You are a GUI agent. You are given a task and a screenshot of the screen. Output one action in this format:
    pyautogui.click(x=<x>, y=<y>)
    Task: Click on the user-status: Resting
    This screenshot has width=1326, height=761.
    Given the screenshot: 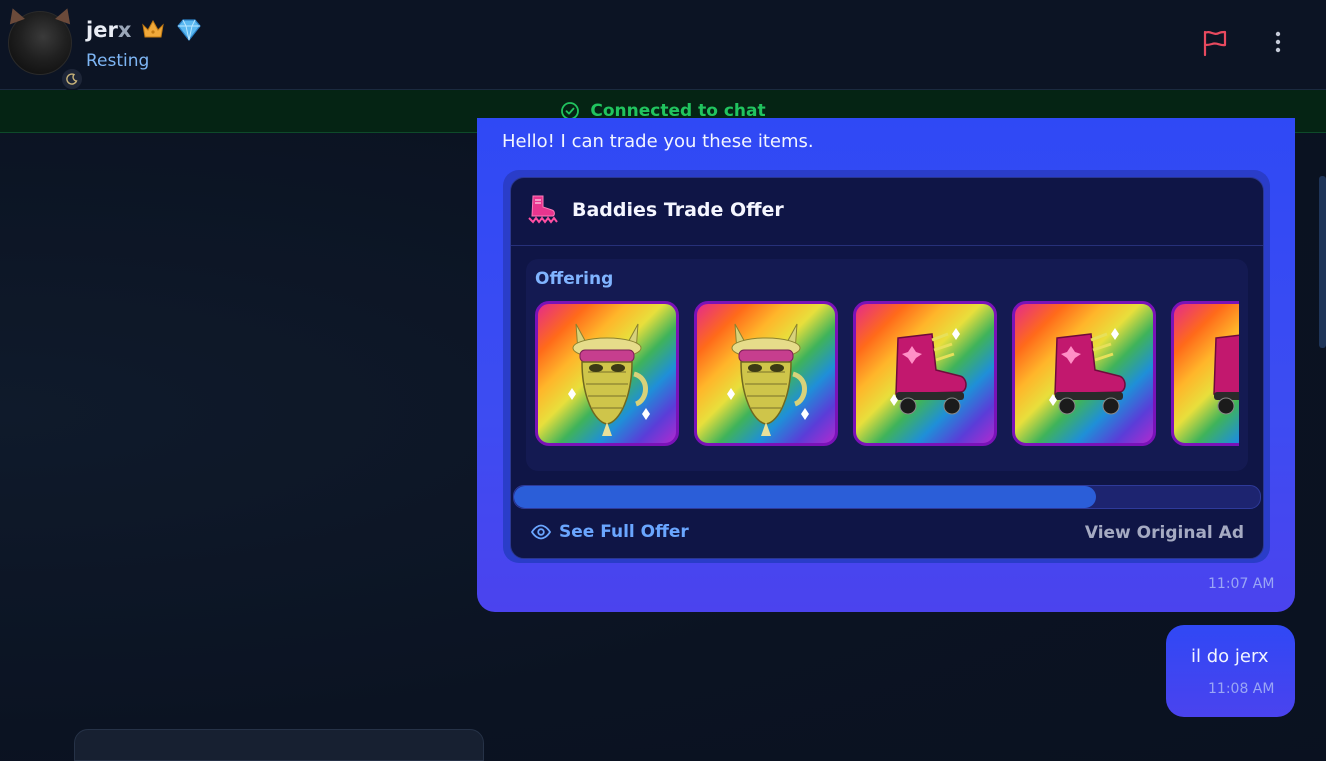 What is the action you would take?
    pyautogui.click(x=118, y=61)
    